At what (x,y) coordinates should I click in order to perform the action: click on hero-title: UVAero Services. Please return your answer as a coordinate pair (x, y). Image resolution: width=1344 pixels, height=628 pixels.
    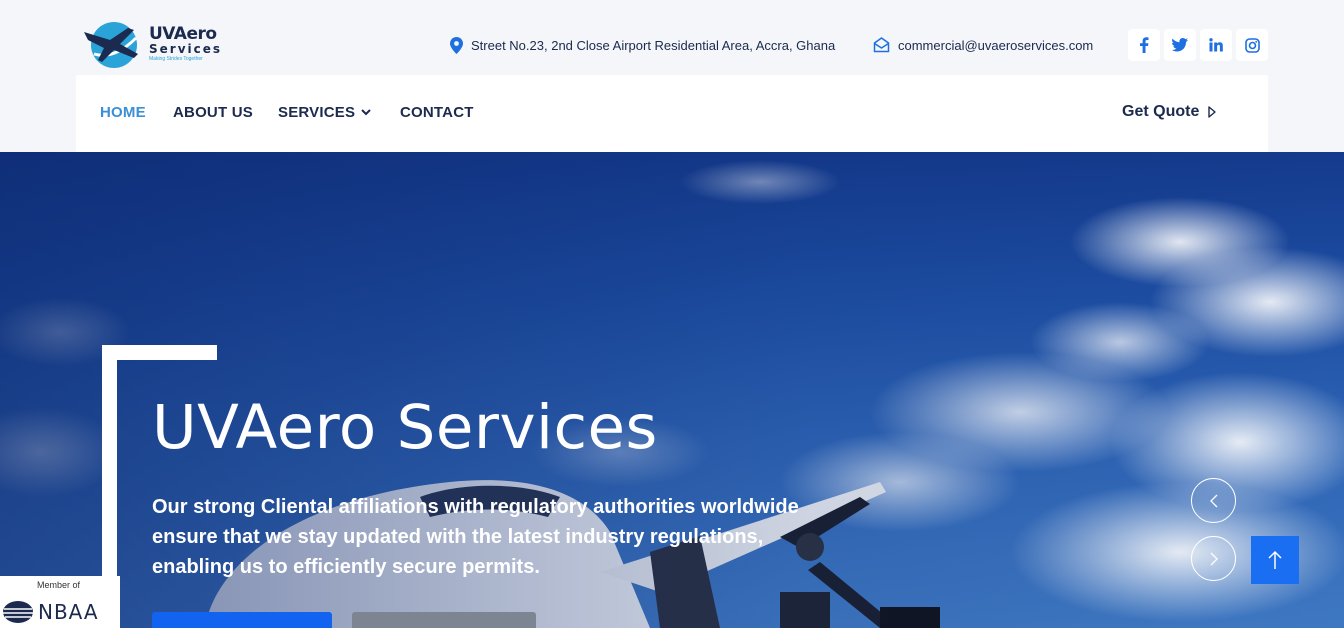
    Looking at the image, I should click on (405, 427).